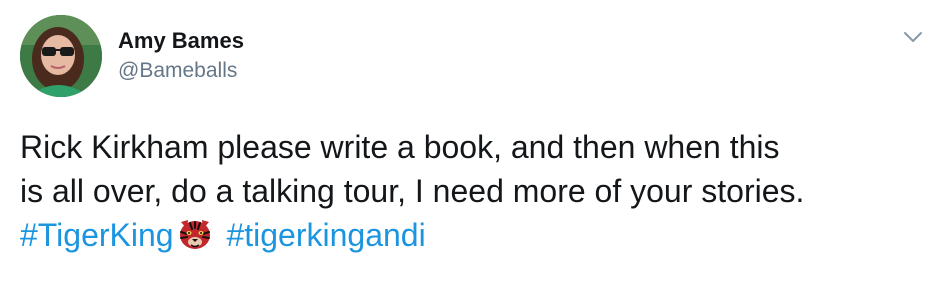 This screenshot has height=288, width=950. Describe the element at coordinates (181, 41) in the screenshot. I see `author-name: Amy Bames` at that location.